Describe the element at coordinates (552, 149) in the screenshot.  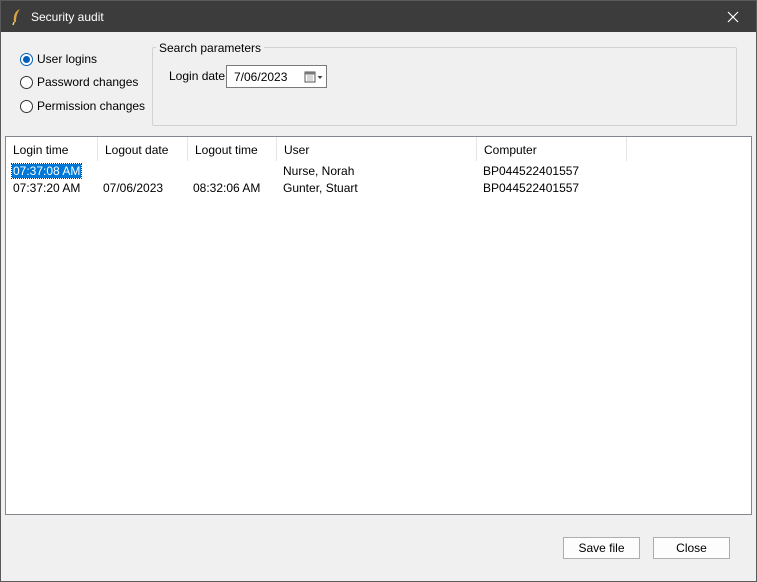
I see `column-header-computer: Computer` at that location.